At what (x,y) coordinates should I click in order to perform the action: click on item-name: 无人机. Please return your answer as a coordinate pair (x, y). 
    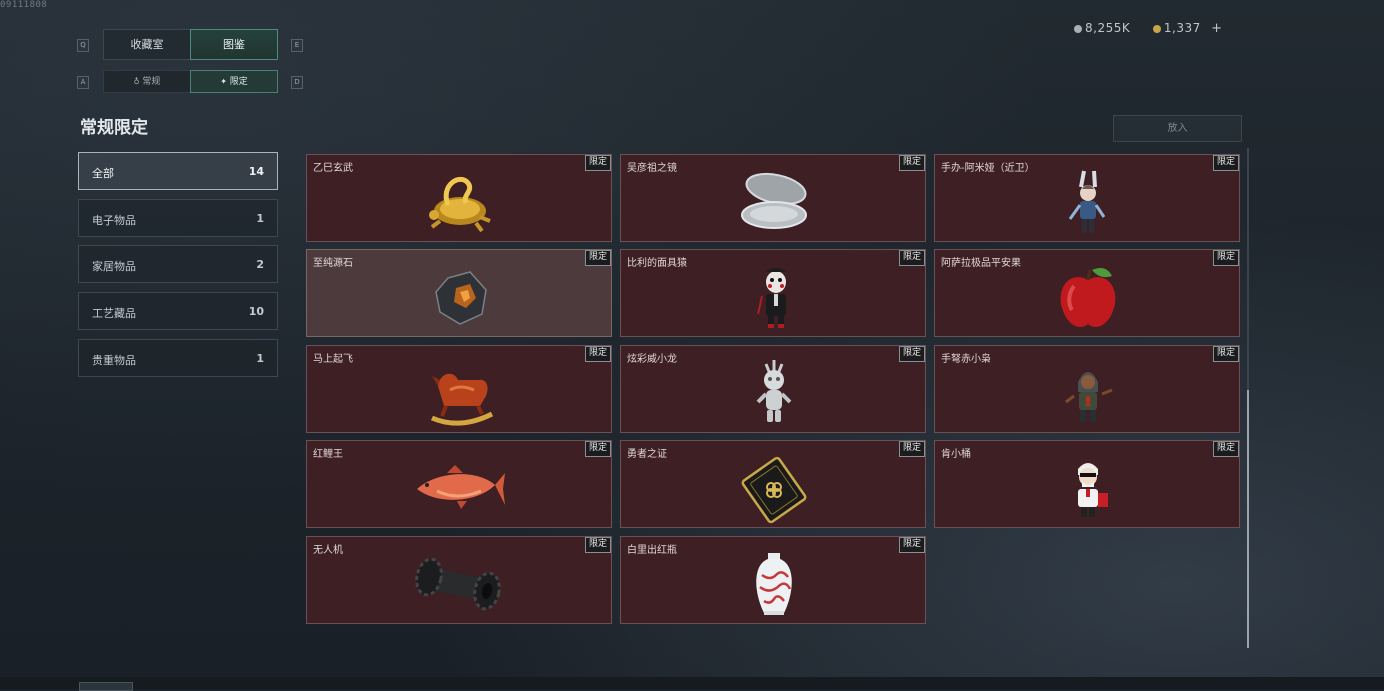
    Looking at the image, I should click on (328, 550).